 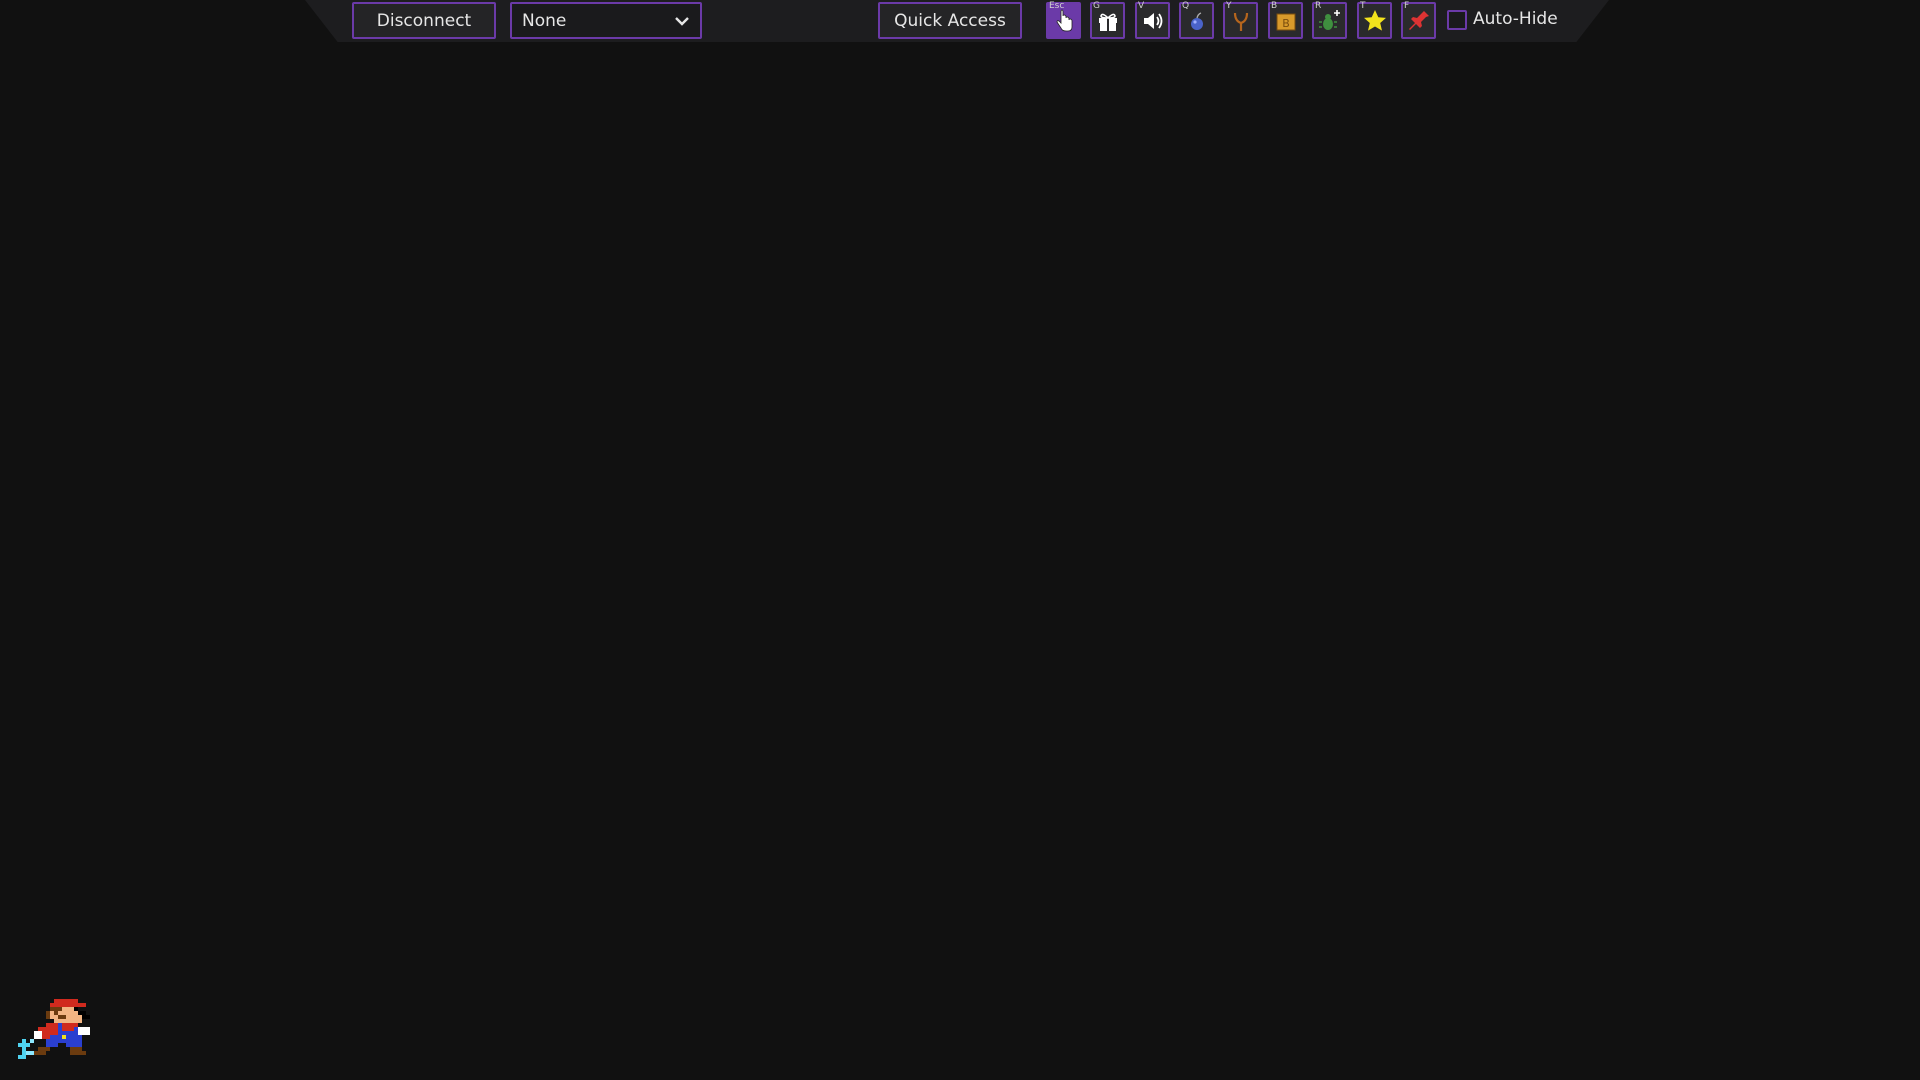 I want to click on tool-bug-button: R, so click(x=1329, y=20).